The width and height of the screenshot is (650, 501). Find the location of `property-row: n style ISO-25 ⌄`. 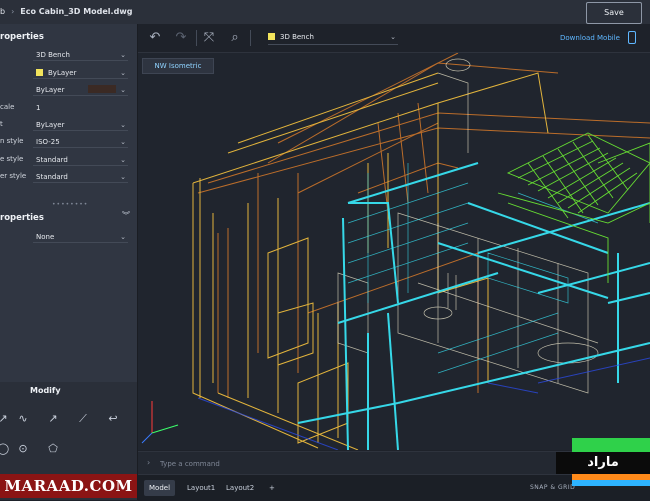

property-row: n style ISO-25 ⌄ is located at coordinates (68, 141).